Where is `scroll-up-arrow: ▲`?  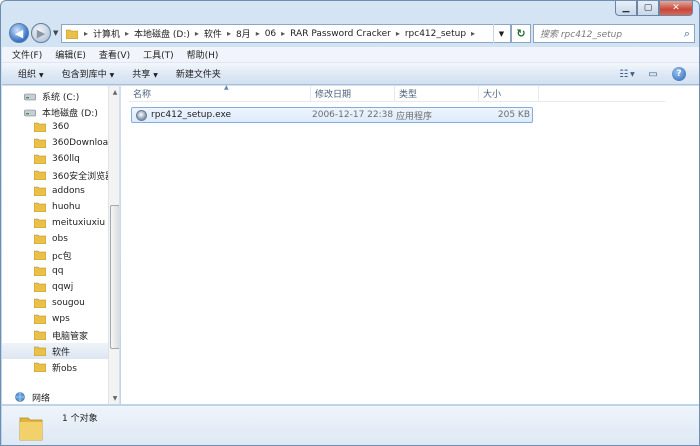
scroll-up-arrow: ▲ is located at coordinates (114, 92).